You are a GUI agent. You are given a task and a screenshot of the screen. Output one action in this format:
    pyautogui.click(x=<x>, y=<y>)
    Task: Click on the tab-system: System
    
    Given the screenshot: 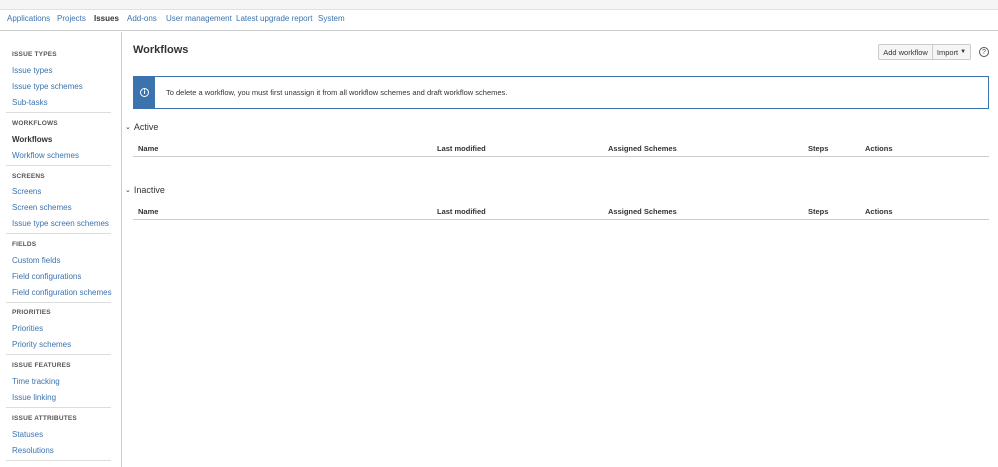 What is the action you would take?
    pyautogui.click(x=331, y=18)
    